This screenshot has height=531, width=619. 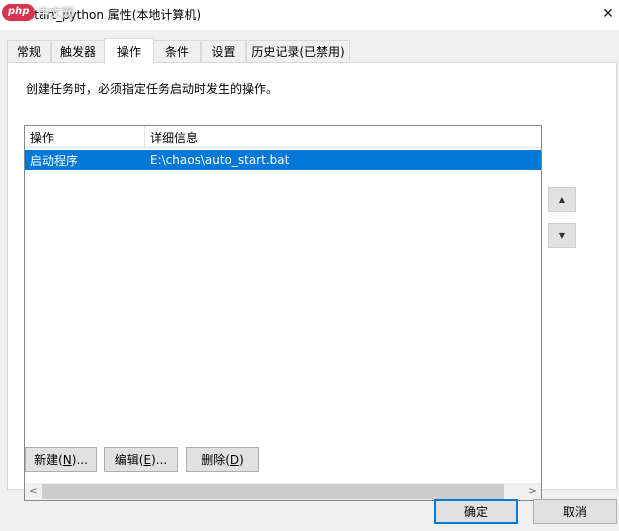 I want to click on delete-action-button: 删除(D), so click(x=222, y=459).